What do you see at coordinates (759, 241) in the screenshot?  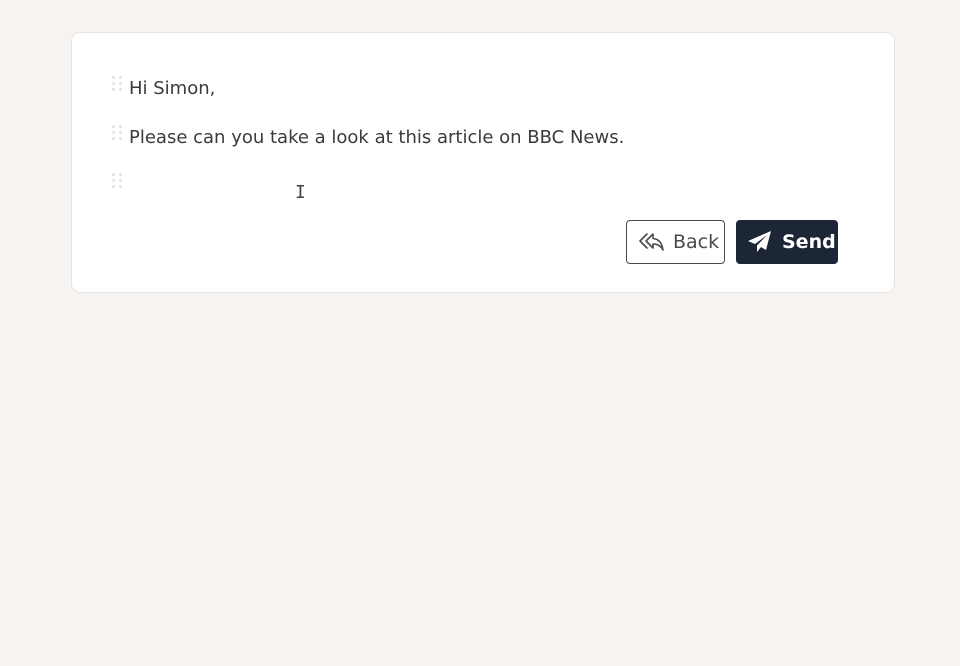 I see `paper-plane-icon` at bounding box center [759, 241].